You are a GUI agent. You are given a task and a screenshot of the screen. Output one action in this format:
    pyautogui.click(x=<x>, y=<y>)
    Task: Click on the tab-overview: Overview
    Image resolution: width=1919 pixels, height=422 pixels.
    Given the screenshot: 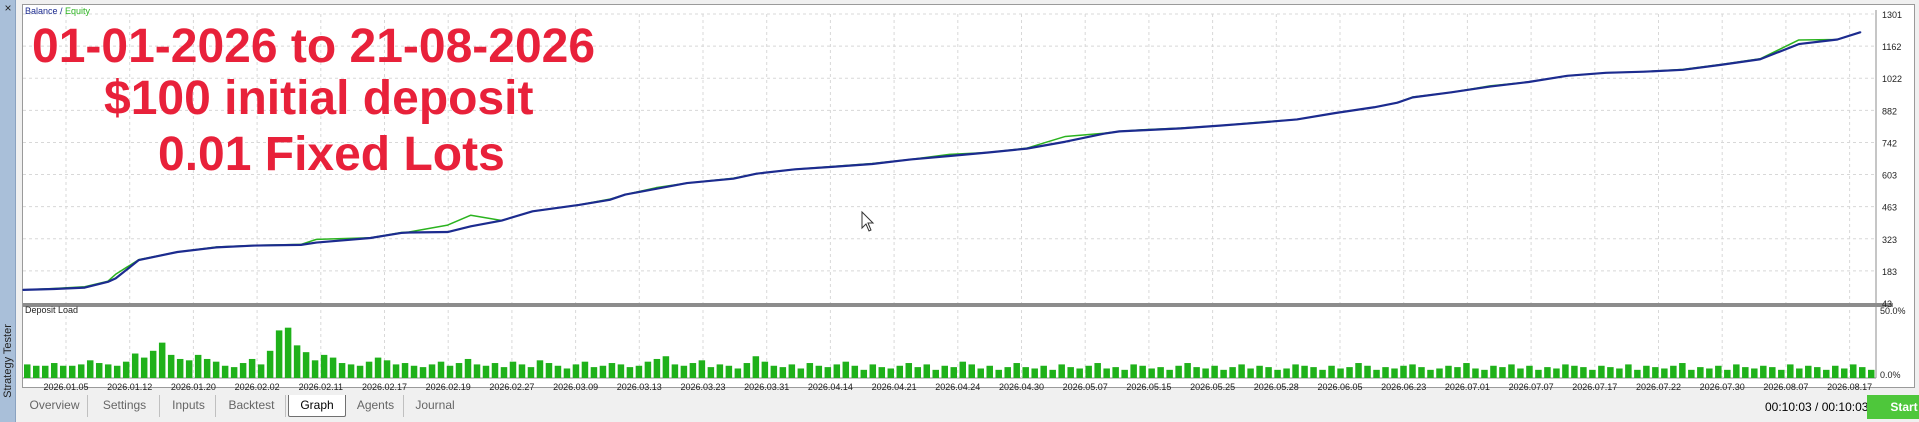 What is the action you would take?
    pyautogui.click(x=55, y=406)
    